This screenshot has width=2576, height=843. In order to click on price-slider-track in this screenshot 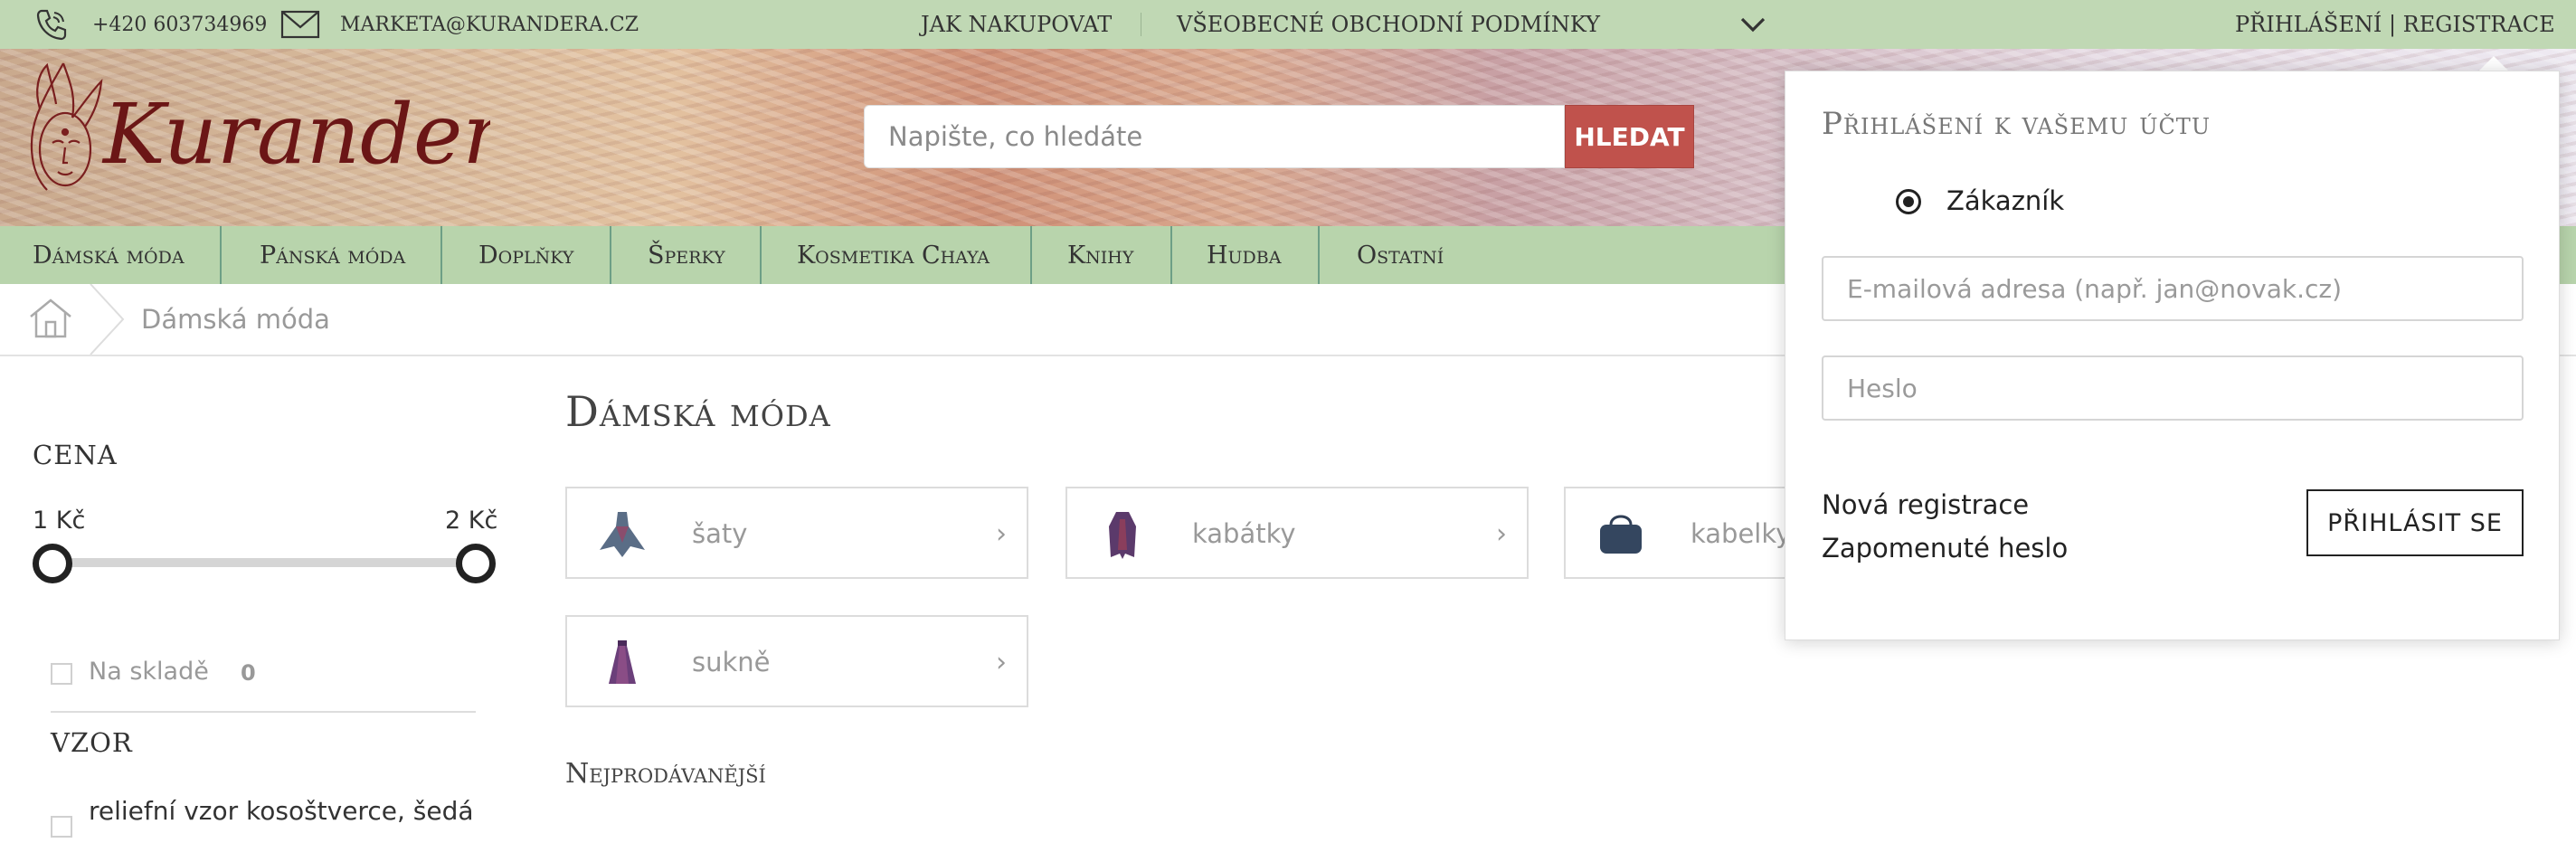, I will do `click(263, 562)`.